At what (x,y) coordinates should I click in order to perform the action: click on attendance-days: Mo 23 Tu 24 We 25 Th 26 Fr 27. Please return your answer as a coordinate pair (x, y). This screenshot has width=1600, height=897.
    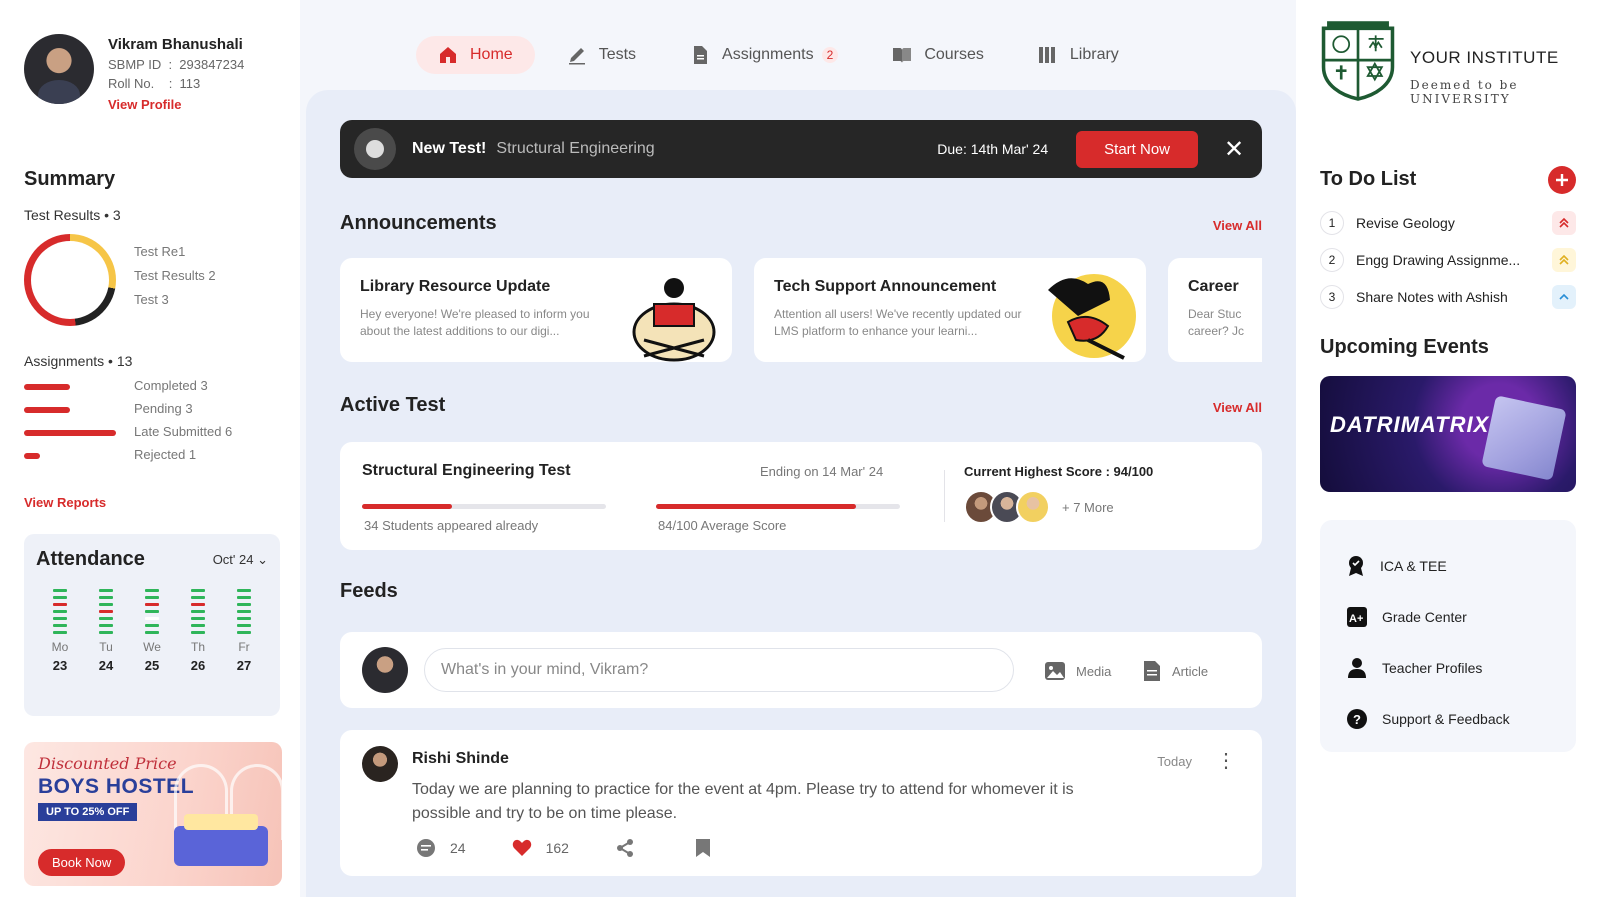
    Looking at the image, I should click on (152, 631).